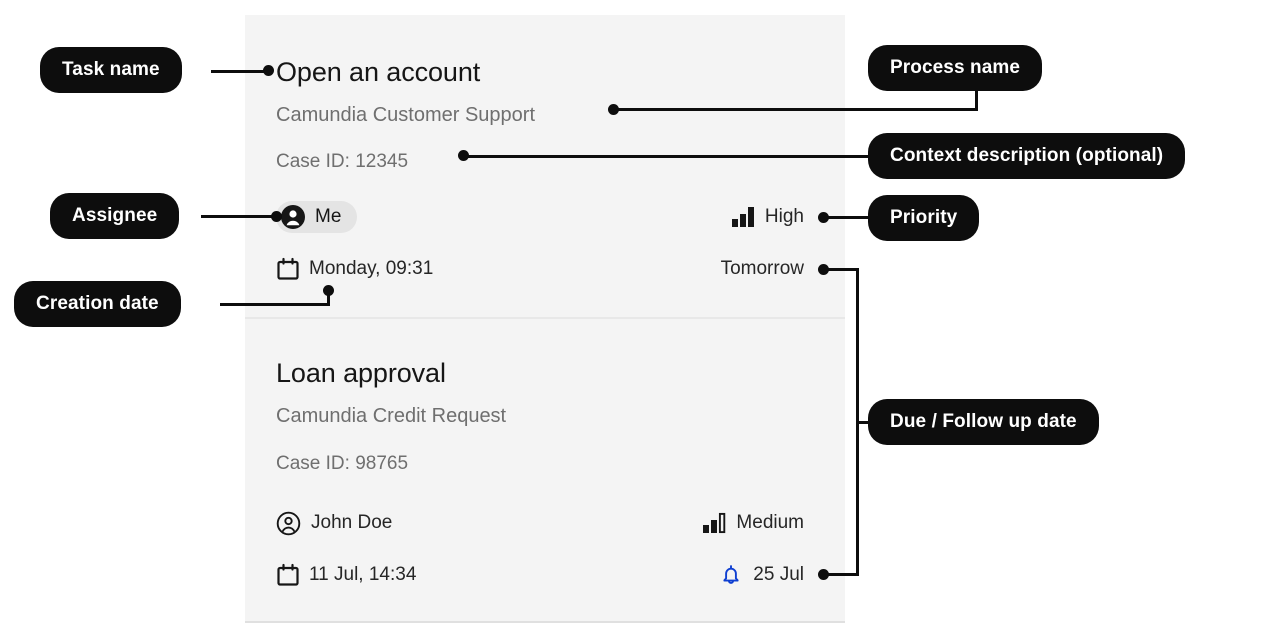 Image resolution: width=1280 pixels, height=640 pixels. I want to click on bell-icon, so click(731, 575).